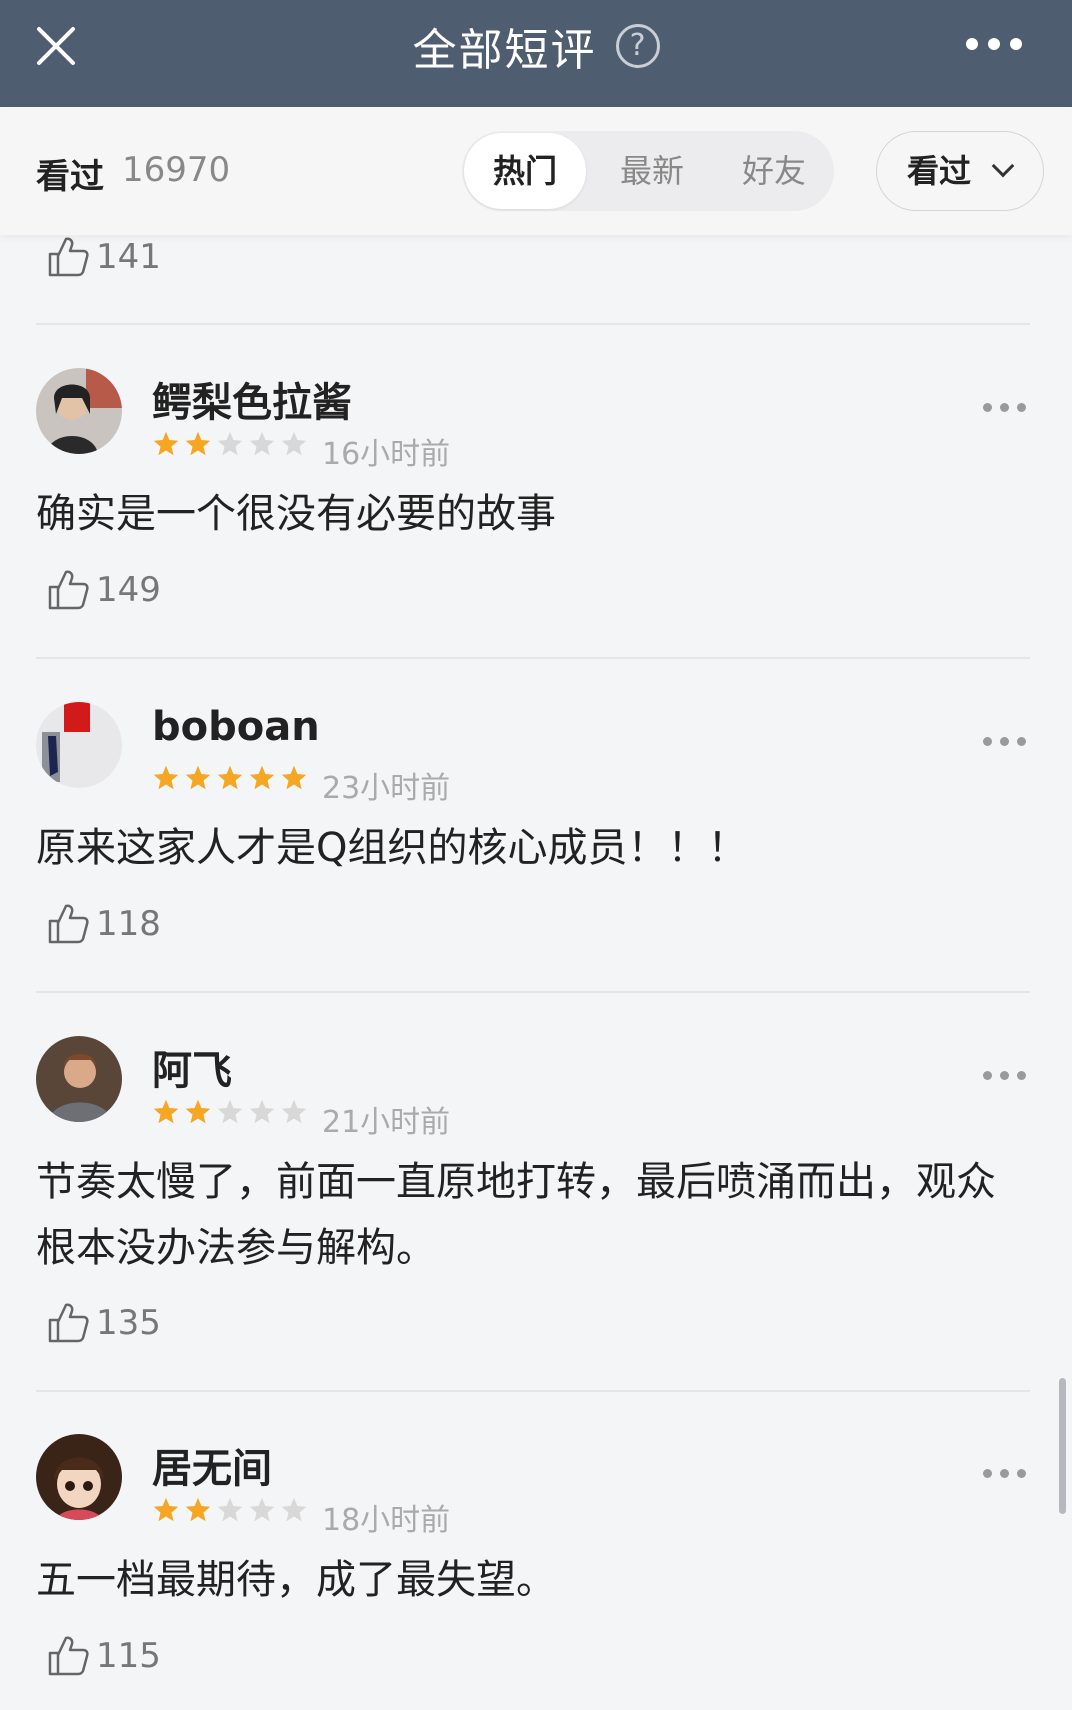 This screenshot has width=1072, height=1710. Describe the element at coordinates (128, 1656) in the screenshot. I see `like-count: 115` at that location.